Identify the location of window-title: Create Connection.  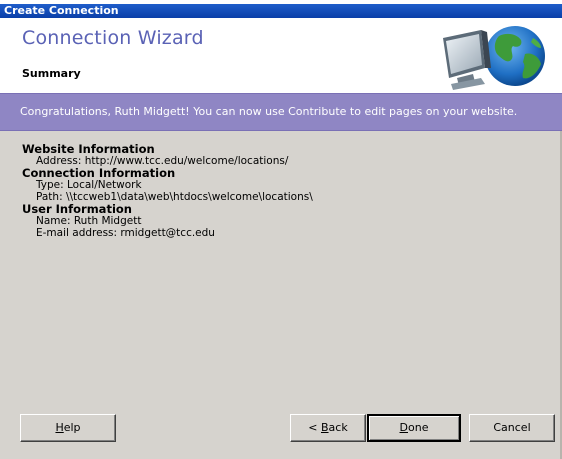
(61, 10).